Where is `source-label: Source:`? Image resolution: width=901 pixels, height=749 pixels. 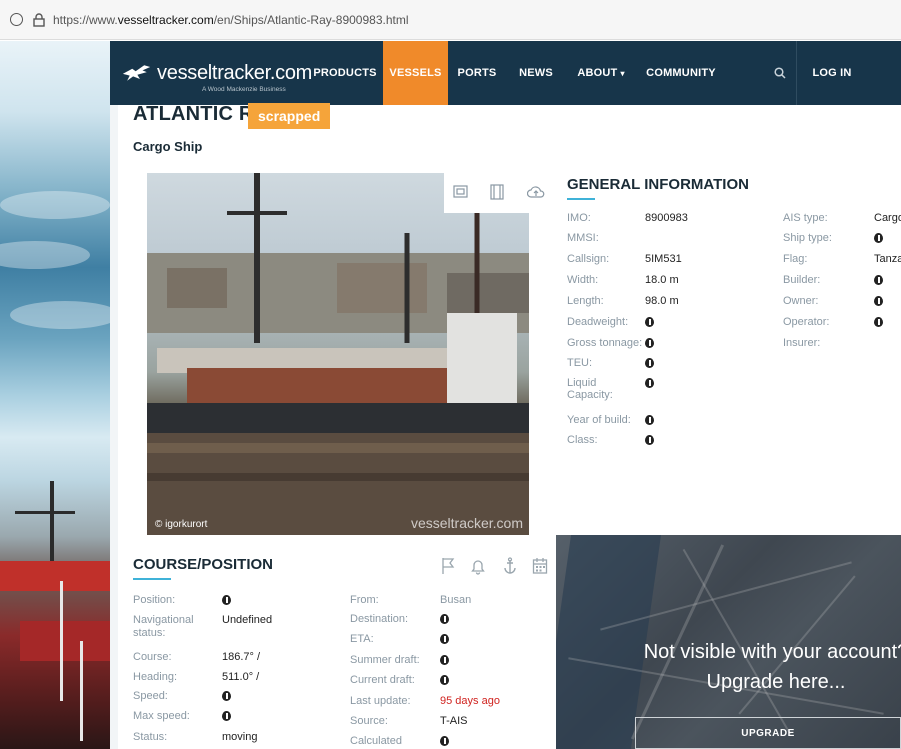 source-label: Source: is located at coordinates (369, 721).